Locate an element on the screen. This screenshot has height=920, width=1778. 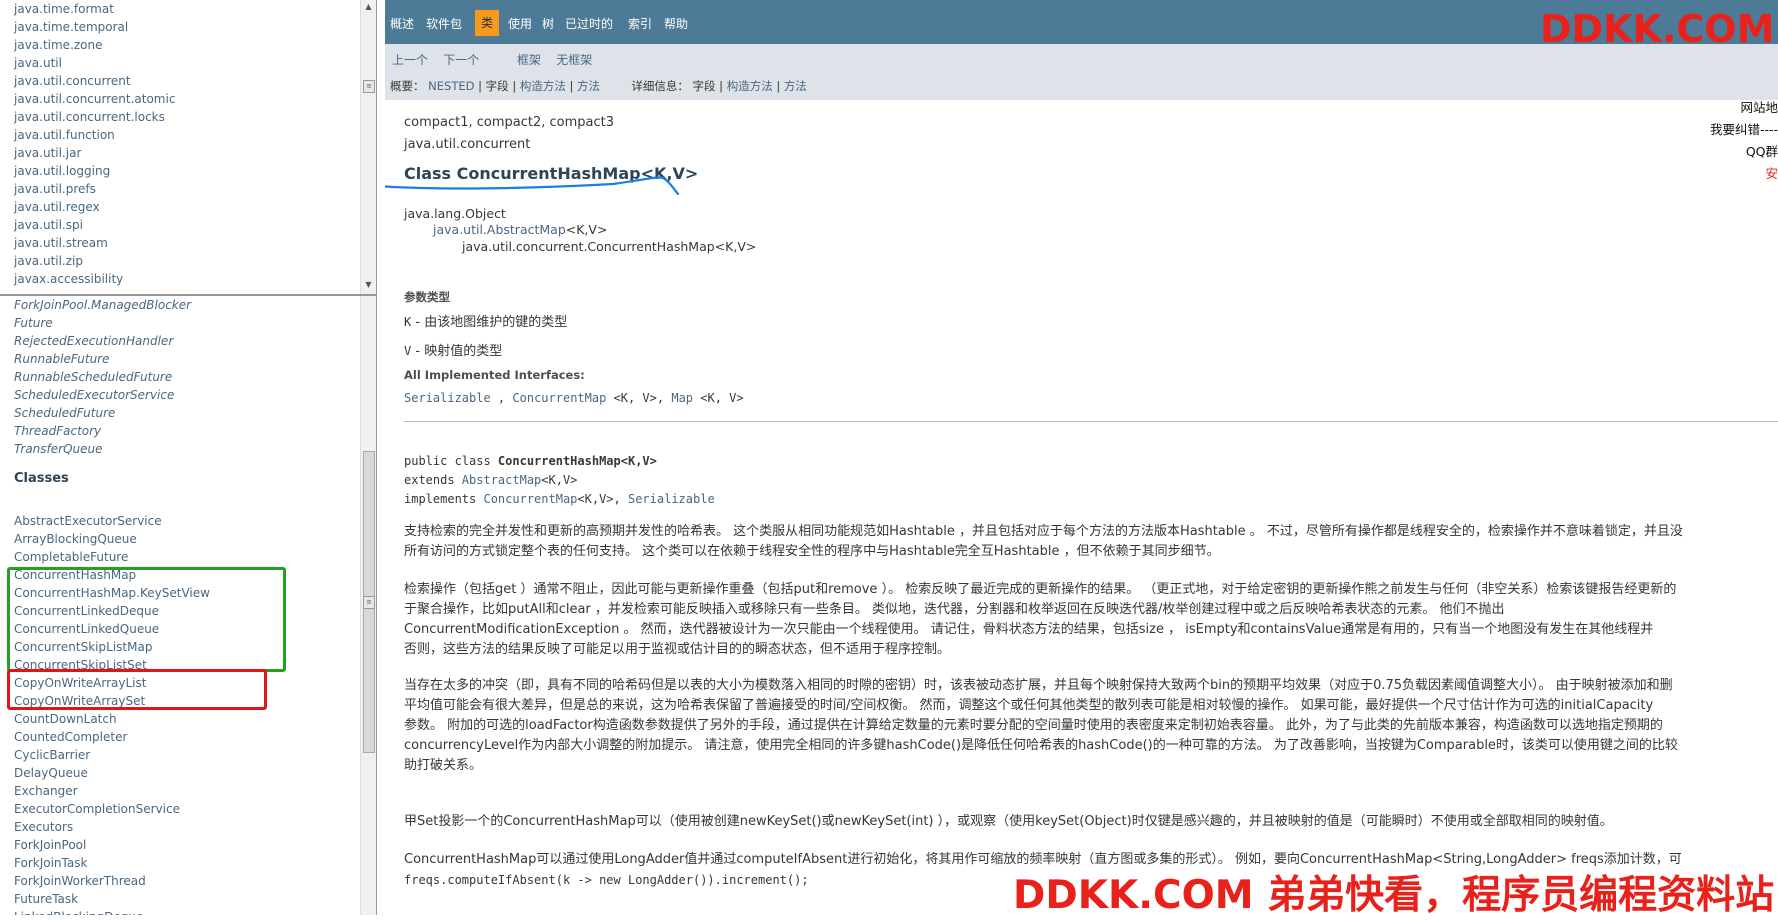
nav-help: 帮助 is located at coordinates (676, 23).